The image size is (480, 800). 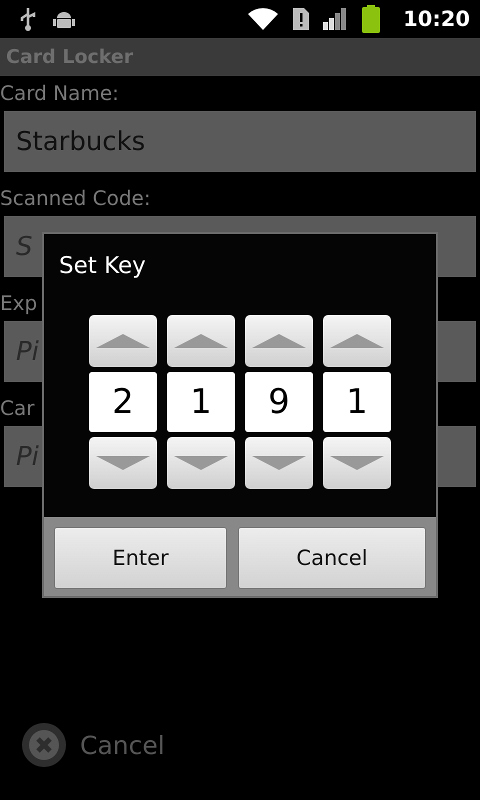 I want to click on clock: 10:20, so click(x=436, y=19).